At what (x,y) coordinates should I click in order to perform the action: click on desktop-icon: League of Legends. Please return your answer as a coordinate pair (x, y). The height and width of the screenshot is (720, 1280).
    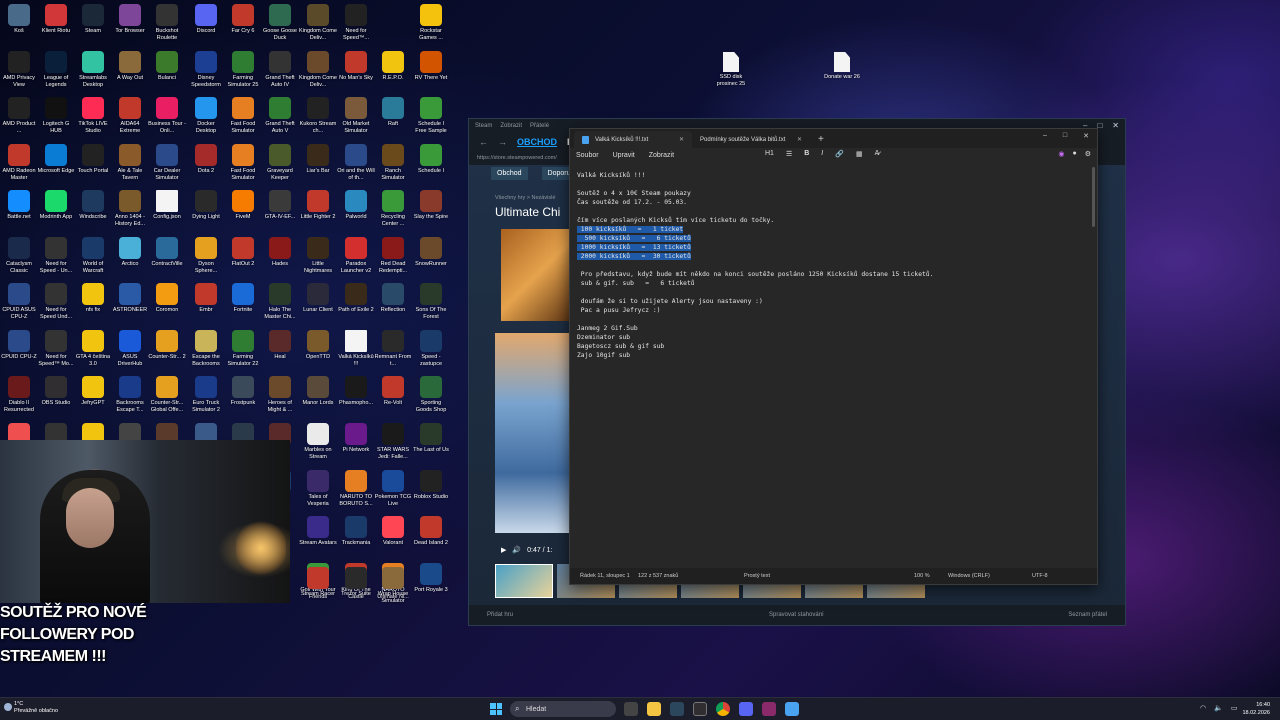
    Looking at the image, I should click on (56, 70).